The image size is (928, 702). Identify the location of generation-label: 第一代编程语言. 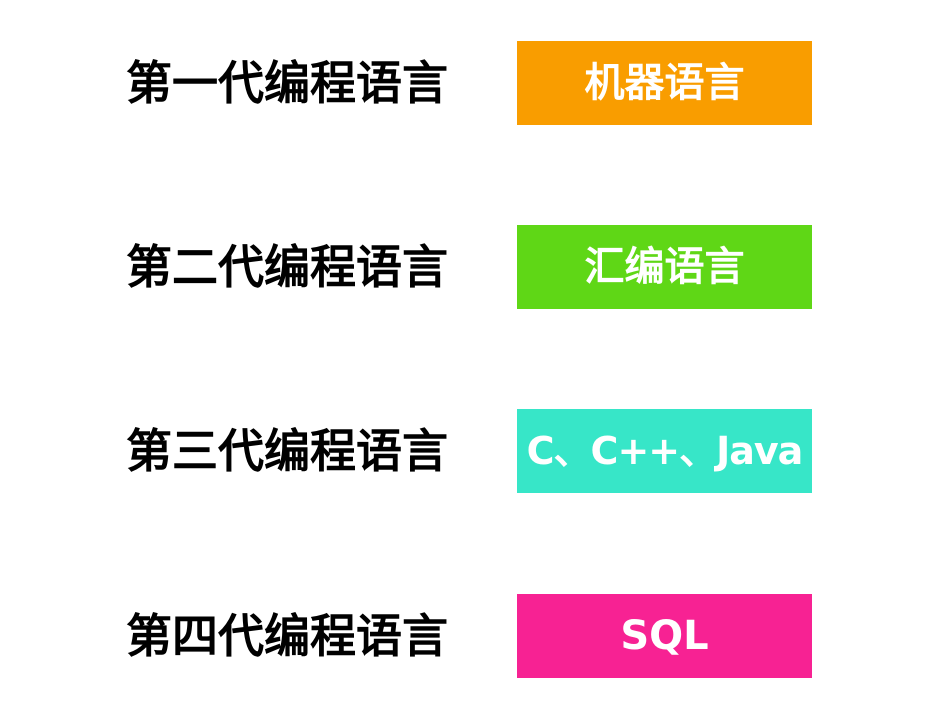
(287, 83).